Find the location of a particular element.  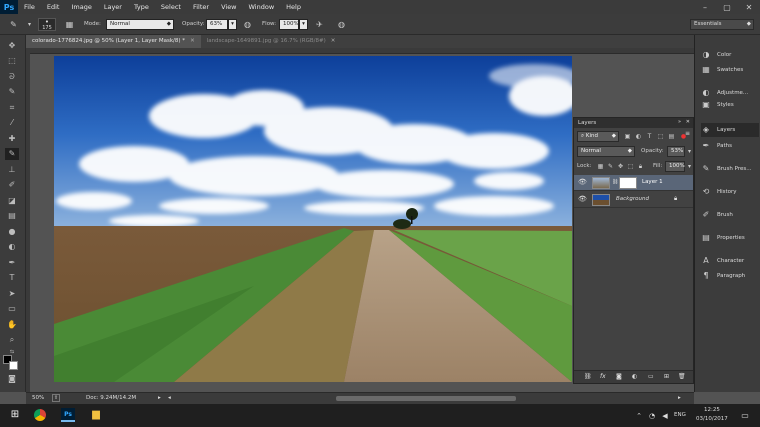

path-selection-tool-icon: ➤ is located at coordinates (12, 294).